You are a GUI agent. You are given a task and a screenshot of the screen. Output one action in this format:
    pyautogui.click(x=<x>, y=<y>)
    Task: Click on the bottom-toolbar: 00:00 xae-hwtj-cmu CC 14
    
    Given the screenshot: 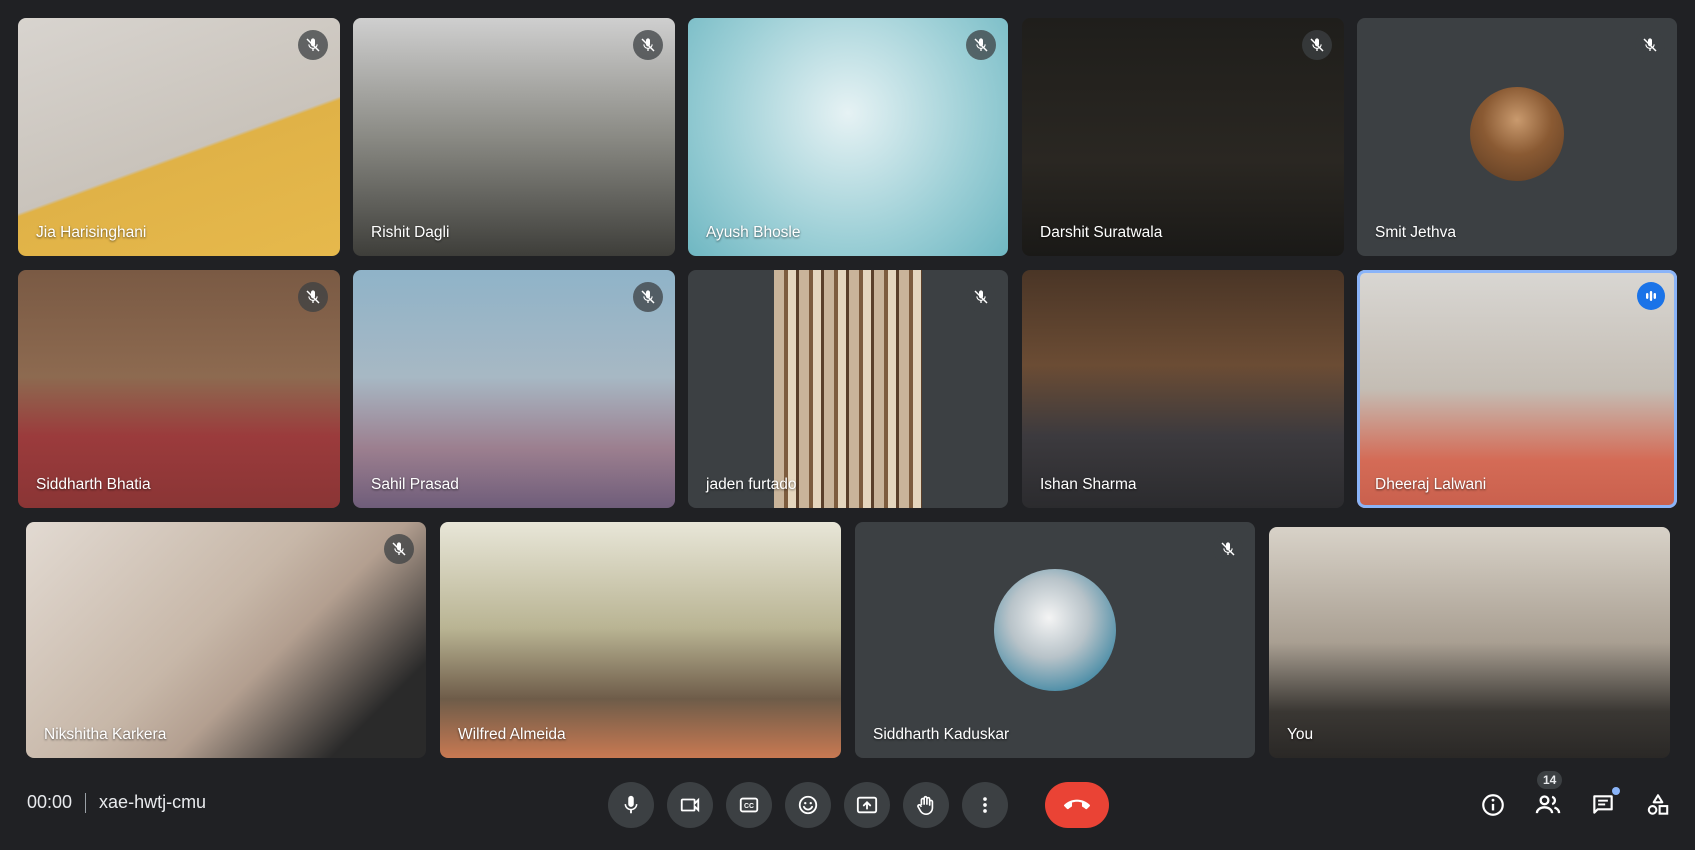 What is the action you would take?
    pyautogui.click(x=847, y=805)
    